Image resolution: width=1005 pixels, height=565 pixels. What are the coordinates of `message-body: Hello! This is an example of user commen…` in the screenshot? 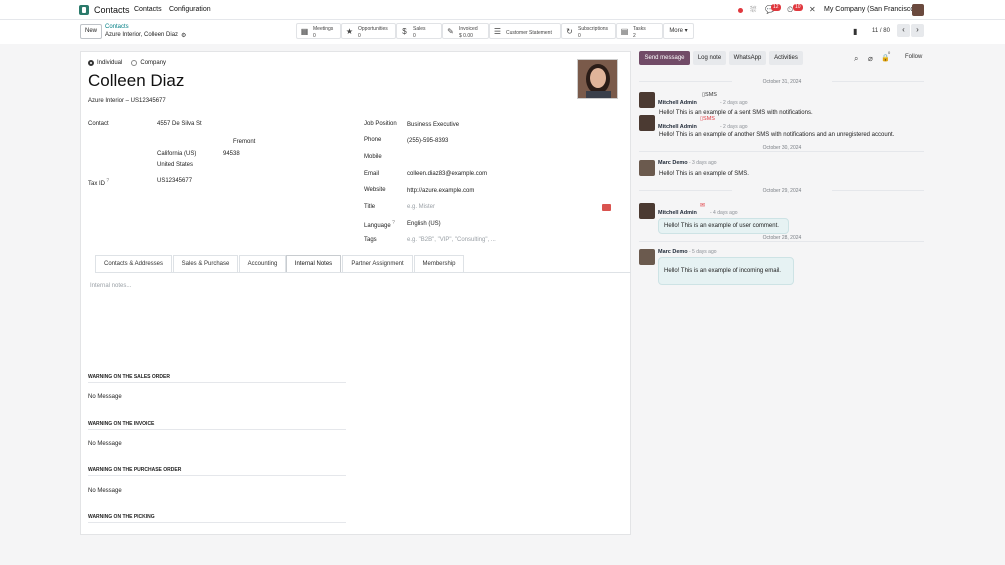 It's located at (721, 226).